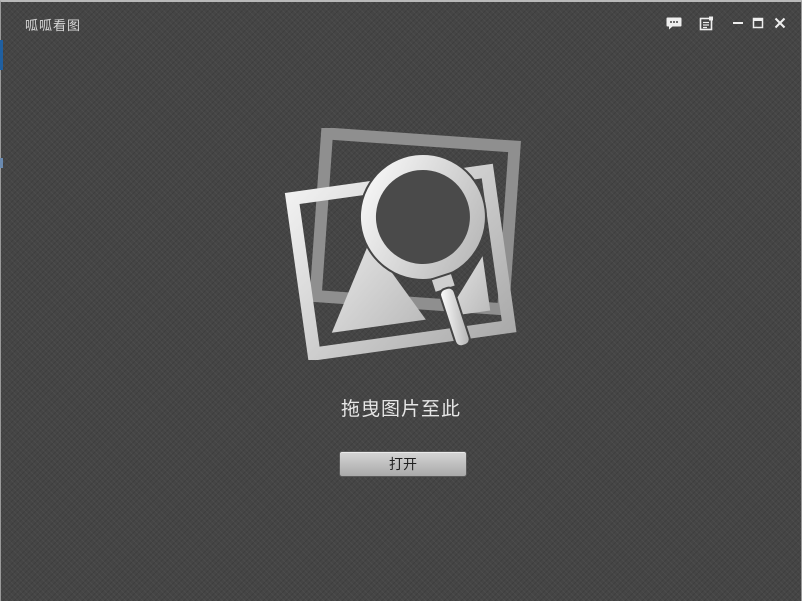 The width and height of the screenshot is (802, 601). Describe the element at coordinates (400, 409) in the screenshot. I see `drop-hint-text: 拖曳图片至此` at that location.